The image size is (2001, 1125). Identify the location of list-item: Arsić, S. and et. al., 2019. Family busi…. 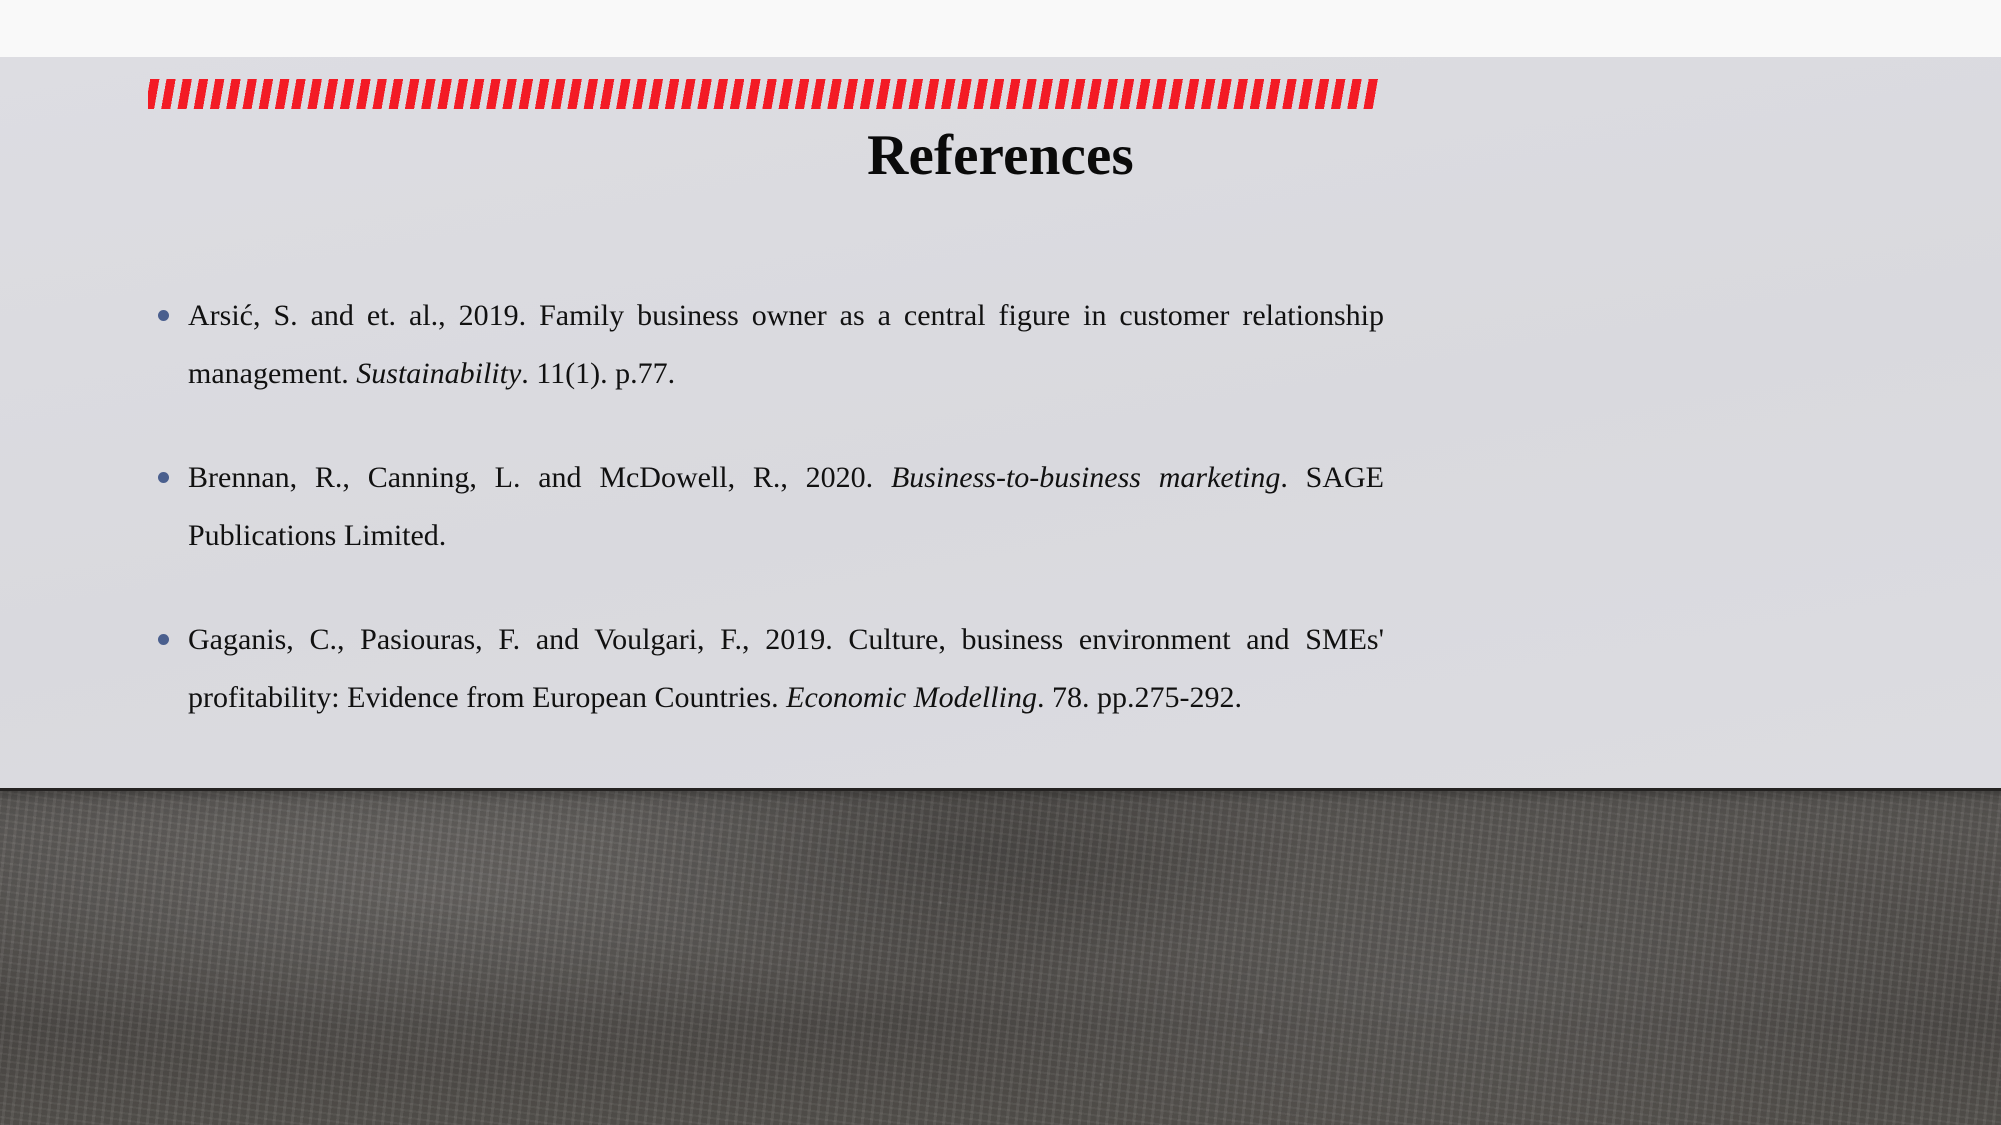
(766, 345).